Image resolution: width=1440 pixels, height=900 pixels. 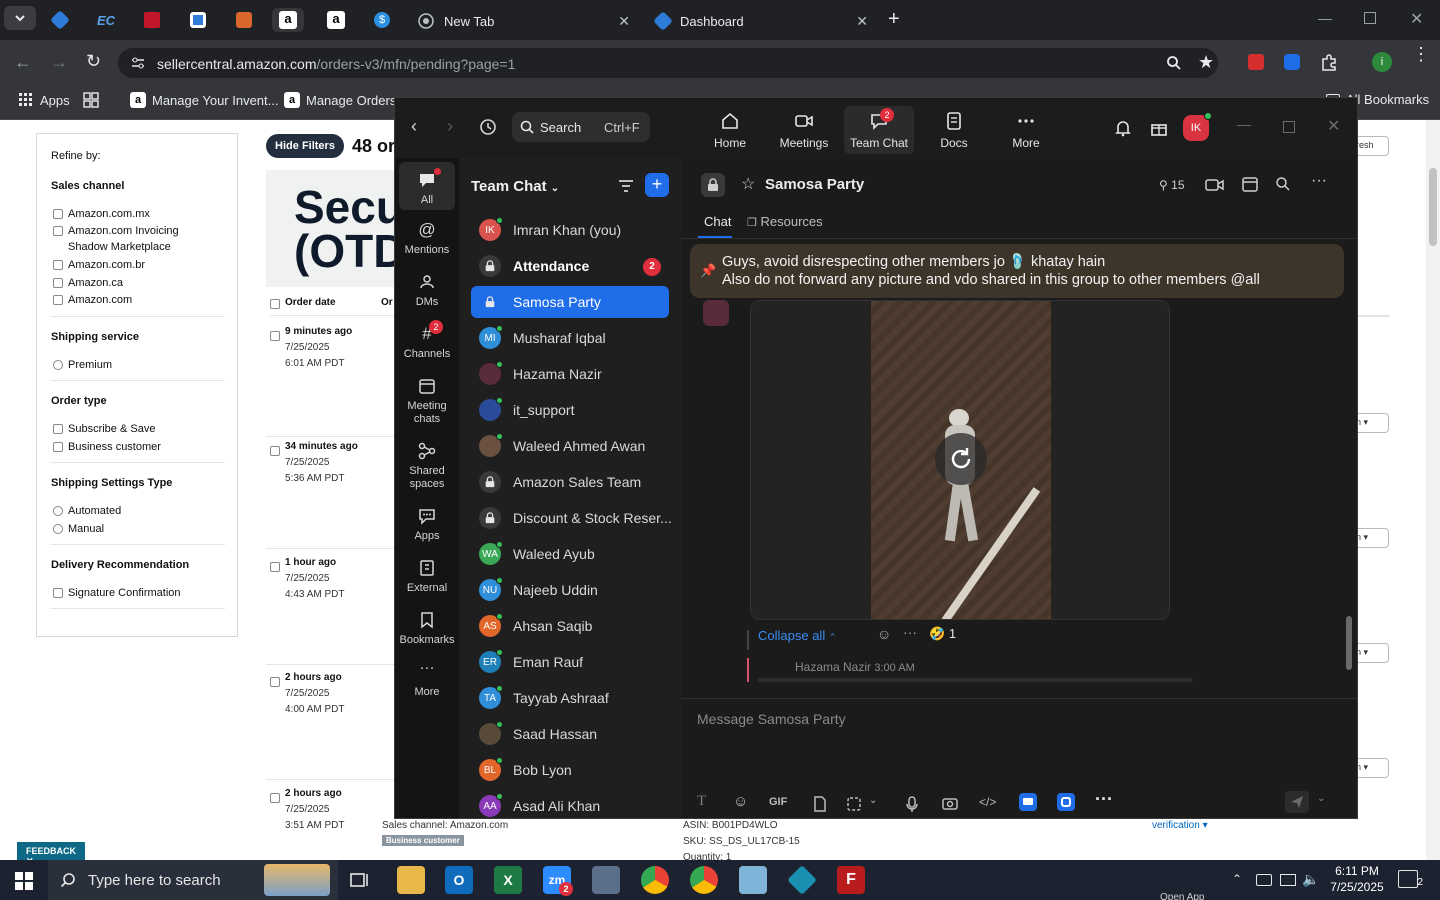 What do you see at coordinates (804, 130) in the screenshot?
I see `nav-meetings: Meetings` at bounding box center [804, 130].